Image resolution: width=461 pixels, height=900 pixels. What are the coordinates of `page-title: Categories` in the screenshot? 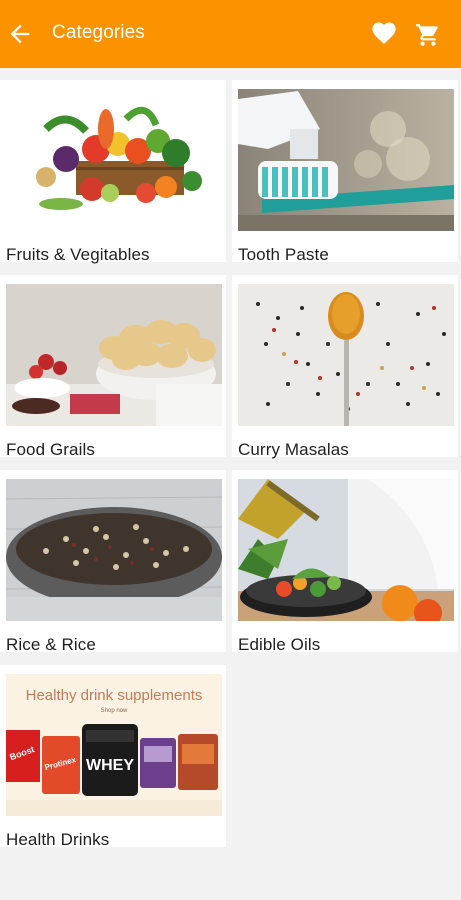 It's located at (98, 32).